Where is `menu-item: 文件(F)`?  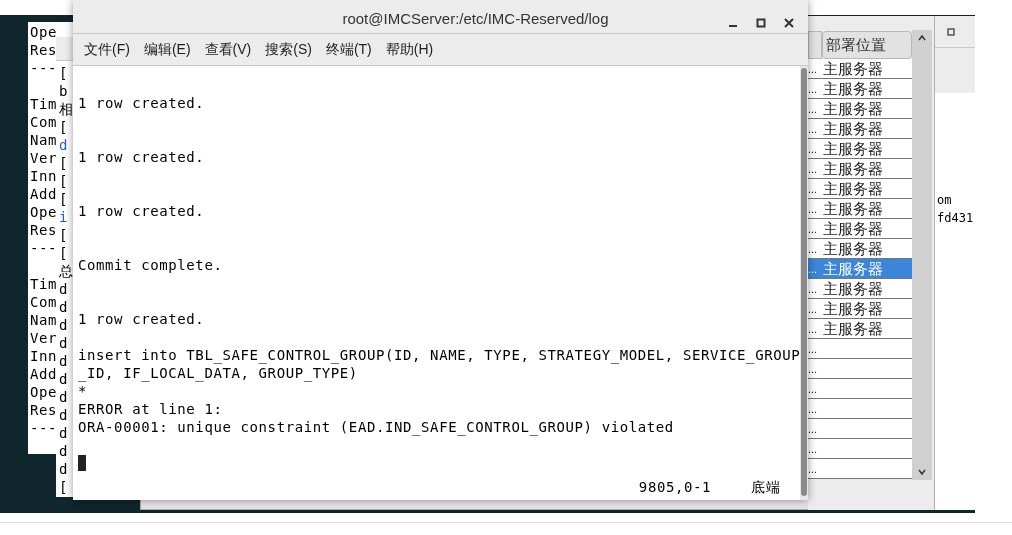 menu-item: 文件(F) is located at coordinates (107, 49).